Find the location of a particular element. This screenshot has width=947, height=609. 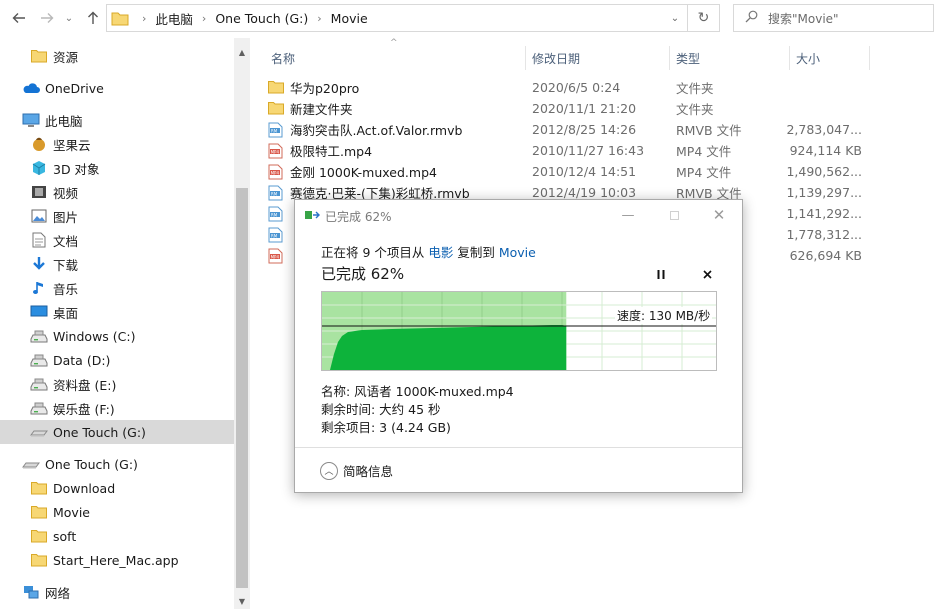

arrow-right-icon is located at coordinates (47, 18).